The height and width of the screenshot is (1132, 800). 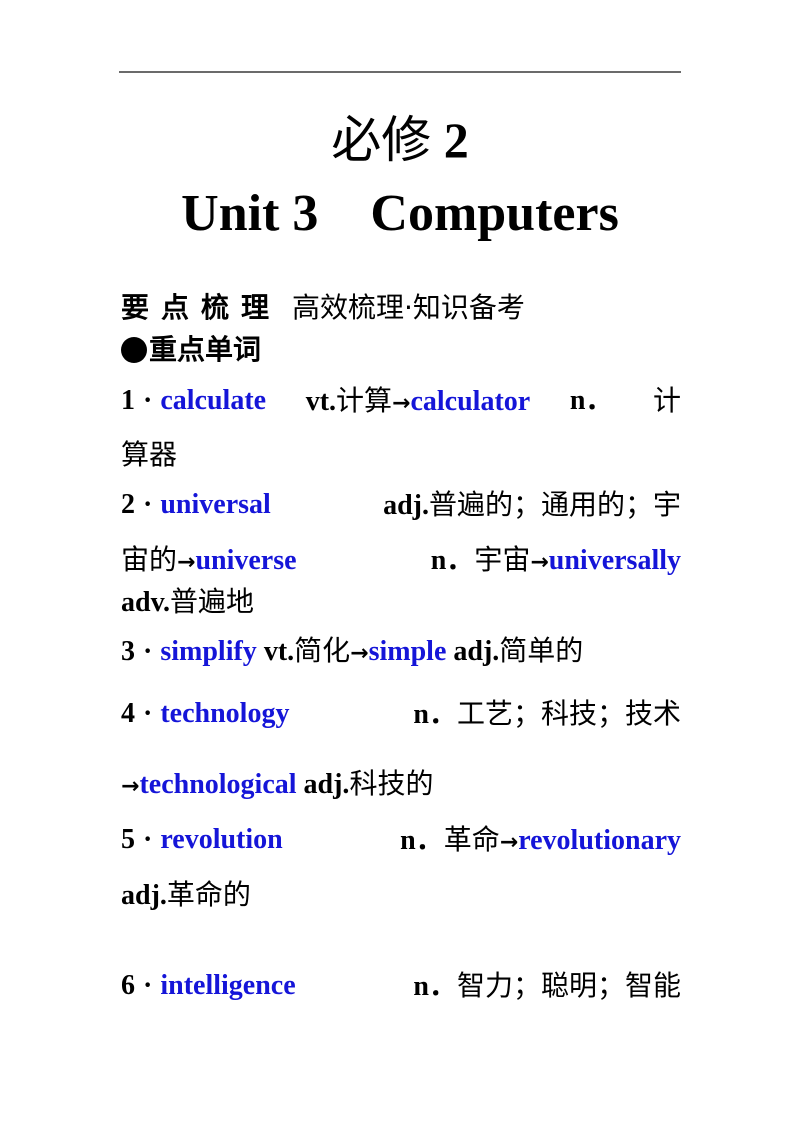 I want to click on list-item-continued: adv.普遍地, so click(x=187, y=602).